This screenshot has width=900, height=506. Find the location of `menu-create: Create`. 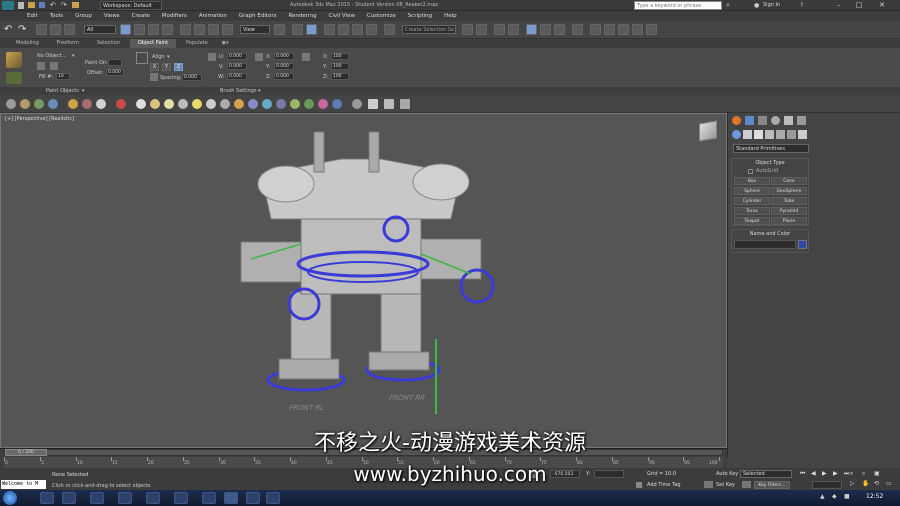

menu-create: Create is located at coordinates (141, 16).